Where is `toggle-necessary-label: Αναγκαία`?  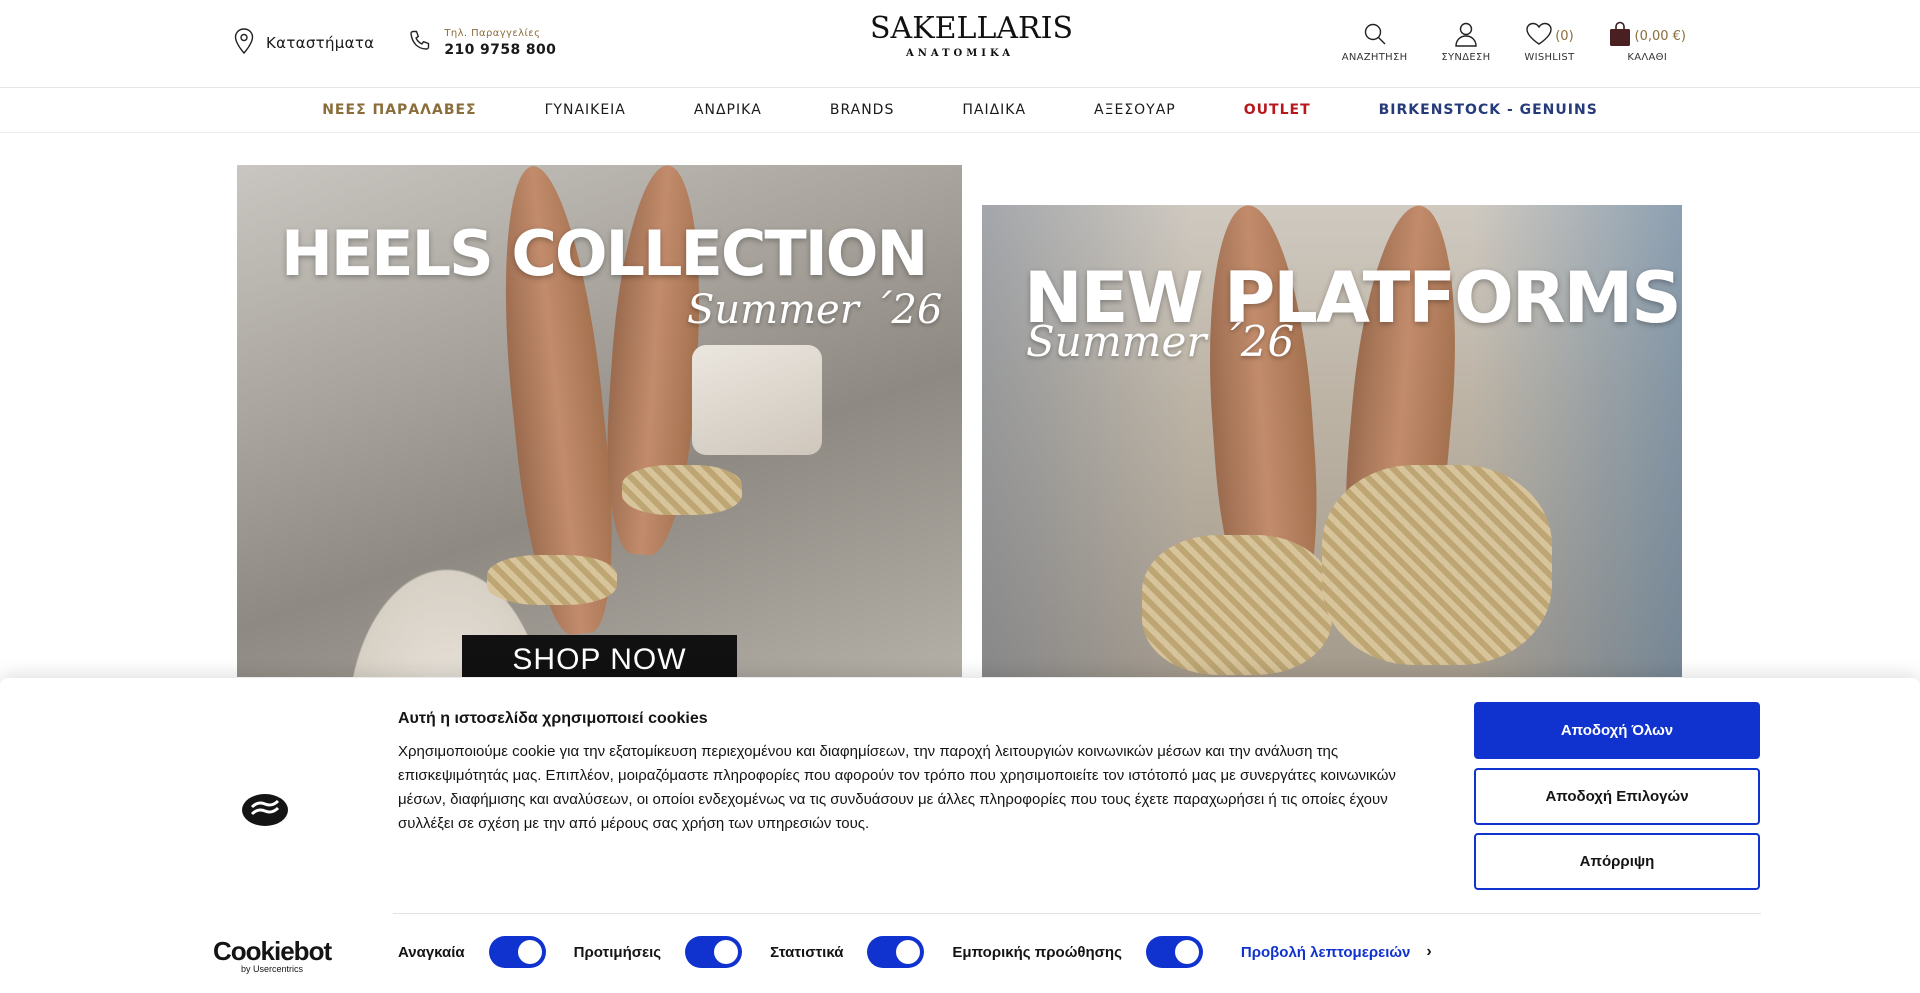 toggle-necessary-label: Αναγκαία is located at coordinates (431, 952).